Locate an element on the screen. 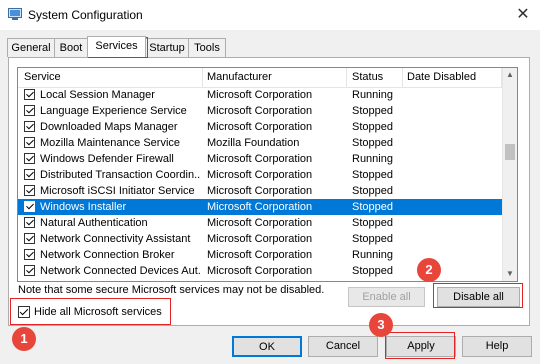 The width and height of the screenshot is (540, 364). highlight-hide-ms-services is located at coordinates (90, 311).